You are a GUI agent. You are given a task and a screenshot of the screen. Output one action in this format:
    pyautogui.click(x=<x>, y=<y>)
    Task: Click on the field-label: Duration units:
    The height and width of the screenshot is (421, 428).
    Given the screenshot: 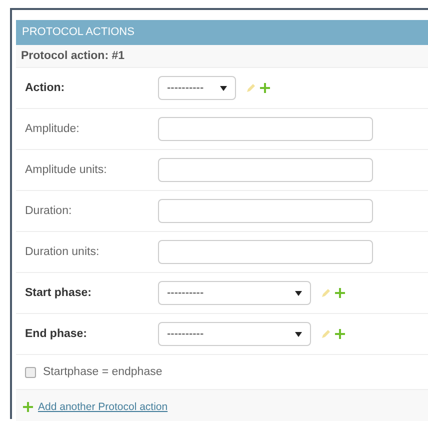 What is the action you would take?
    pyautogui.click(x=62, y=252)
    